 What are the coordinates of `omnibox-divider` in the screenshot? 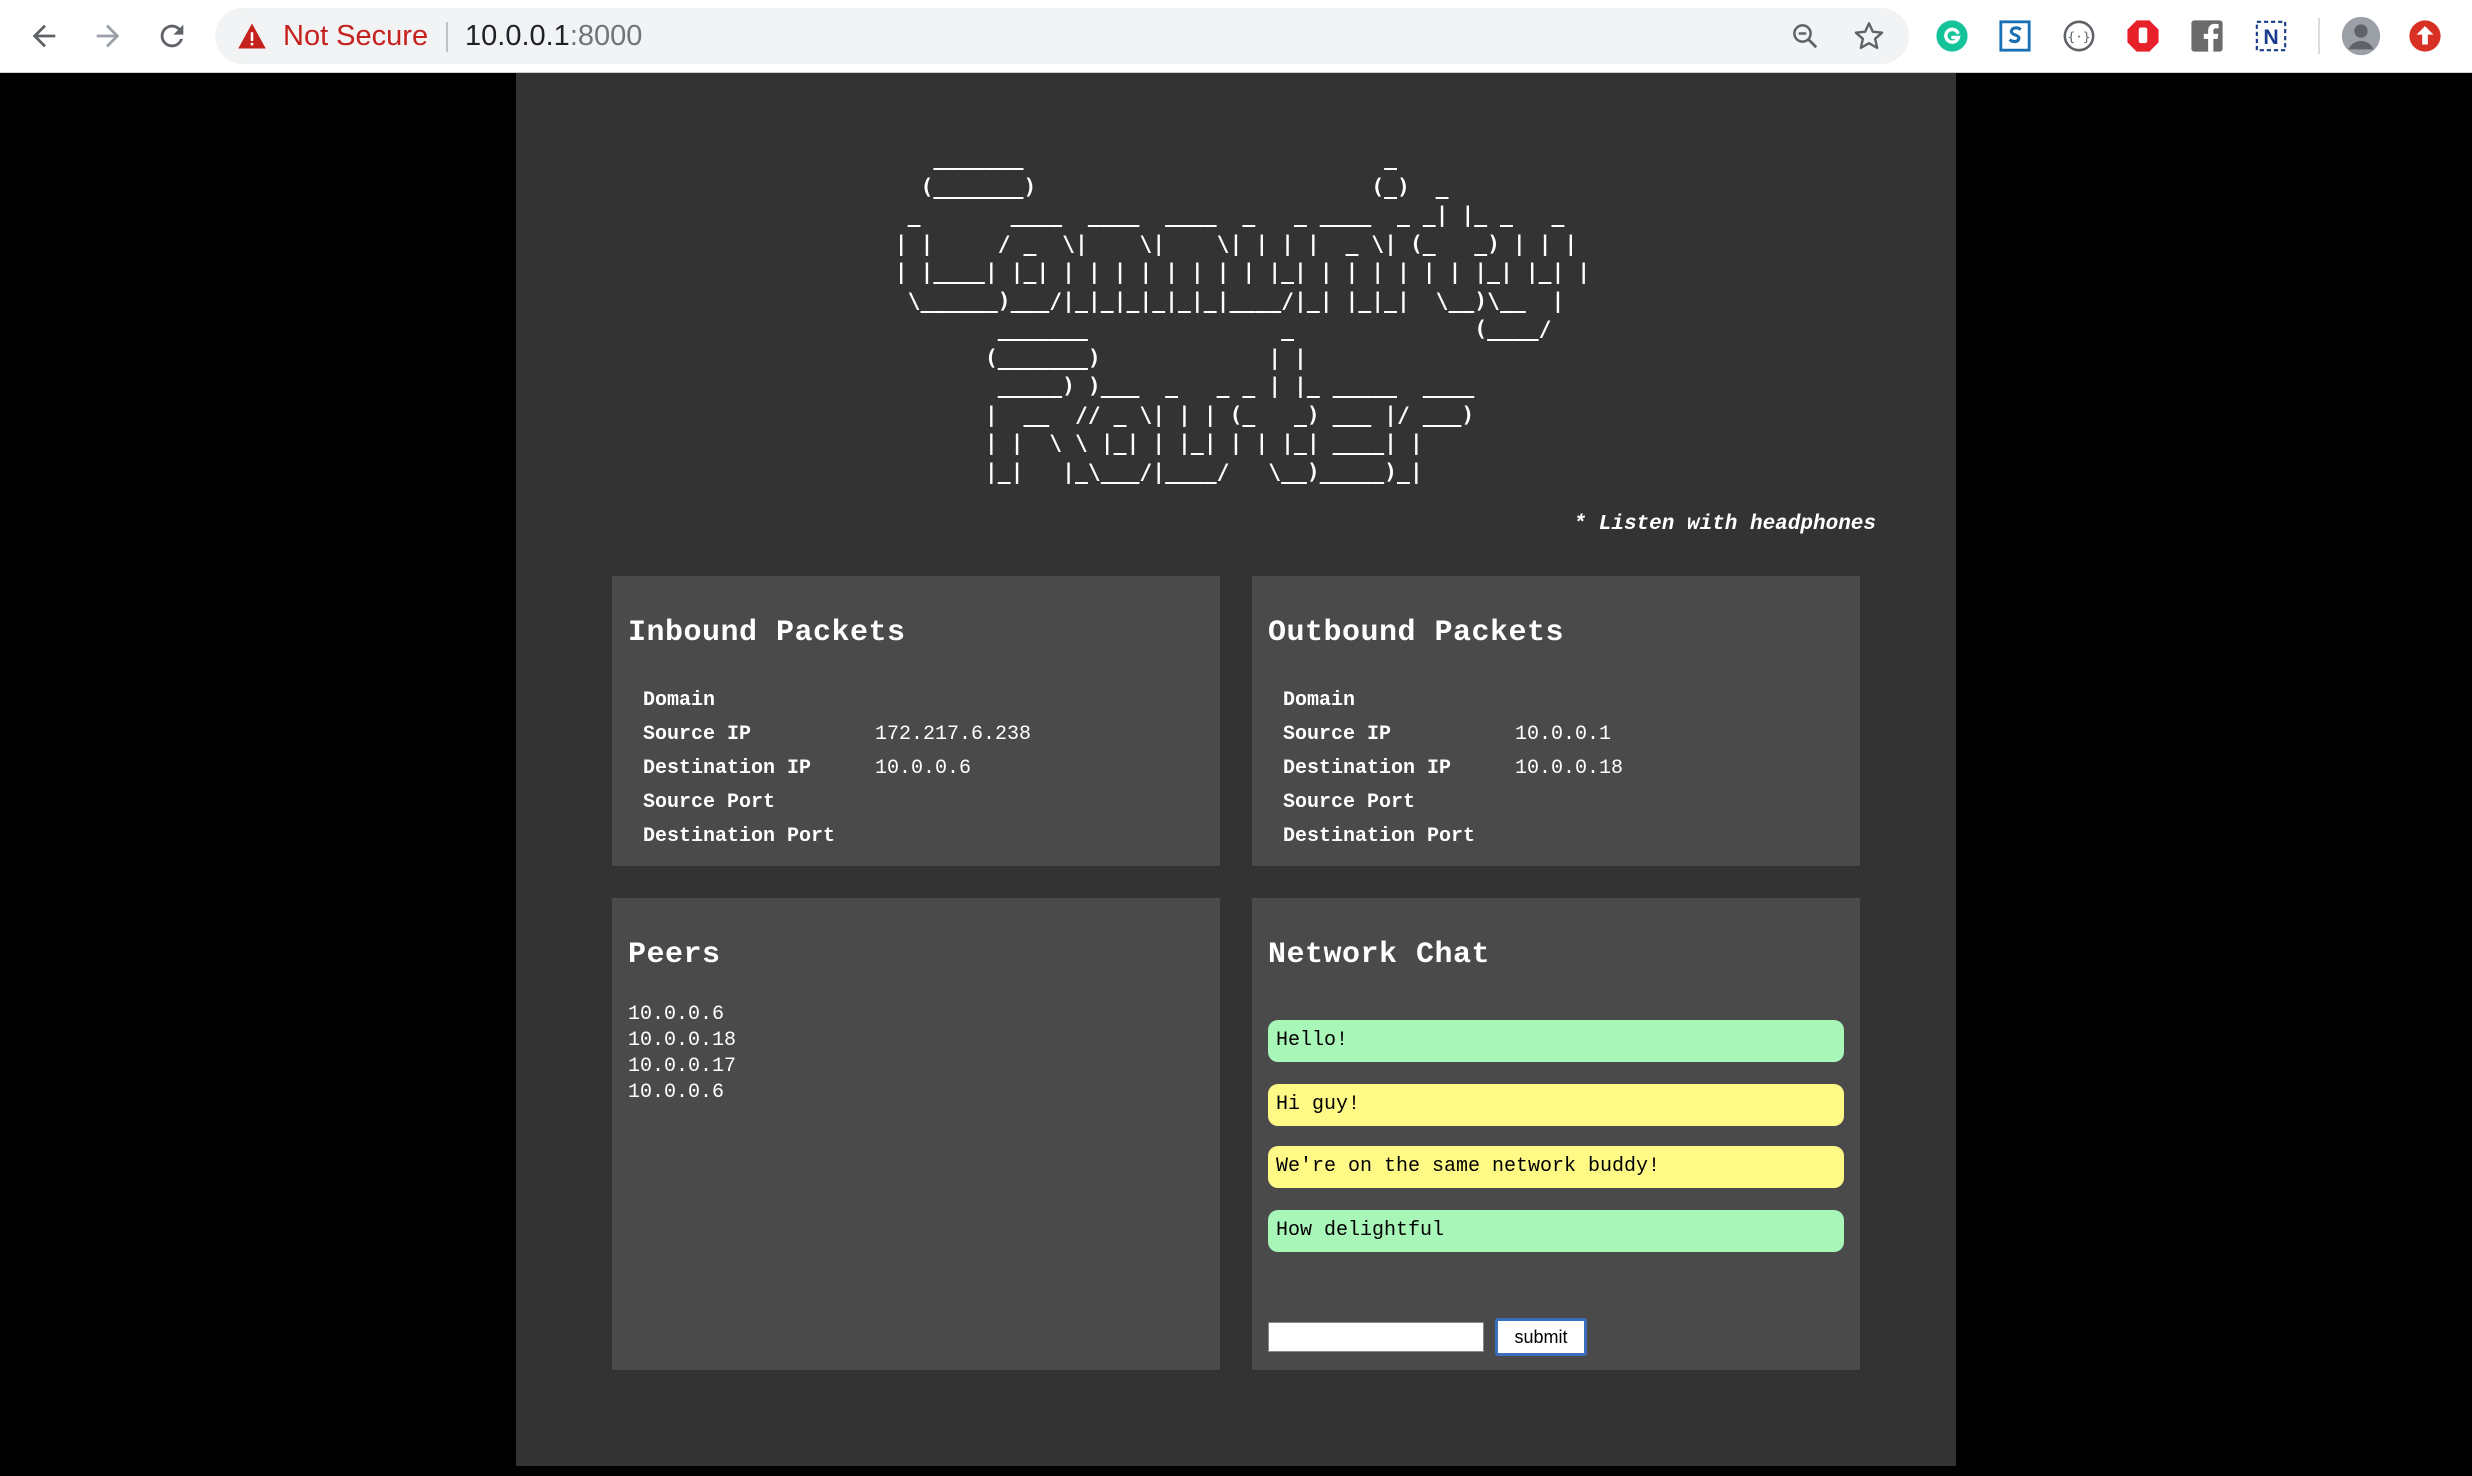 It's located at (447, 37).